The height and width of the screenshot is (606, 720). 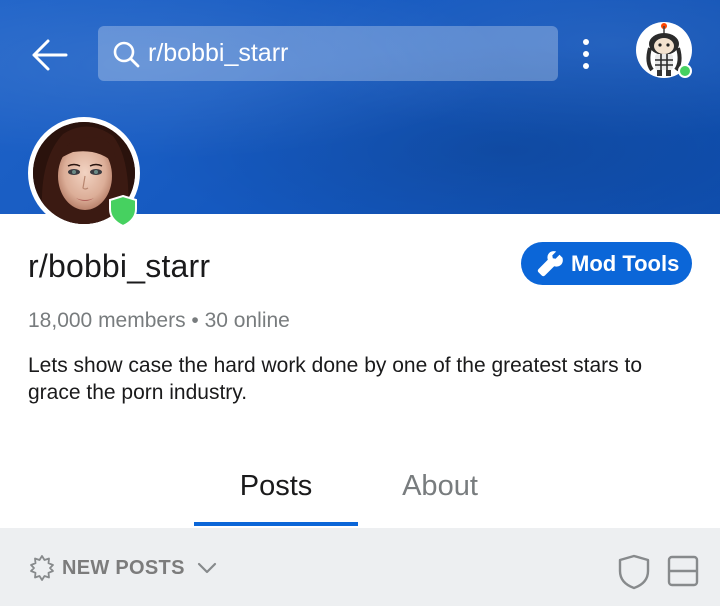 I want to click on back-button, so click(x=49, y=55).